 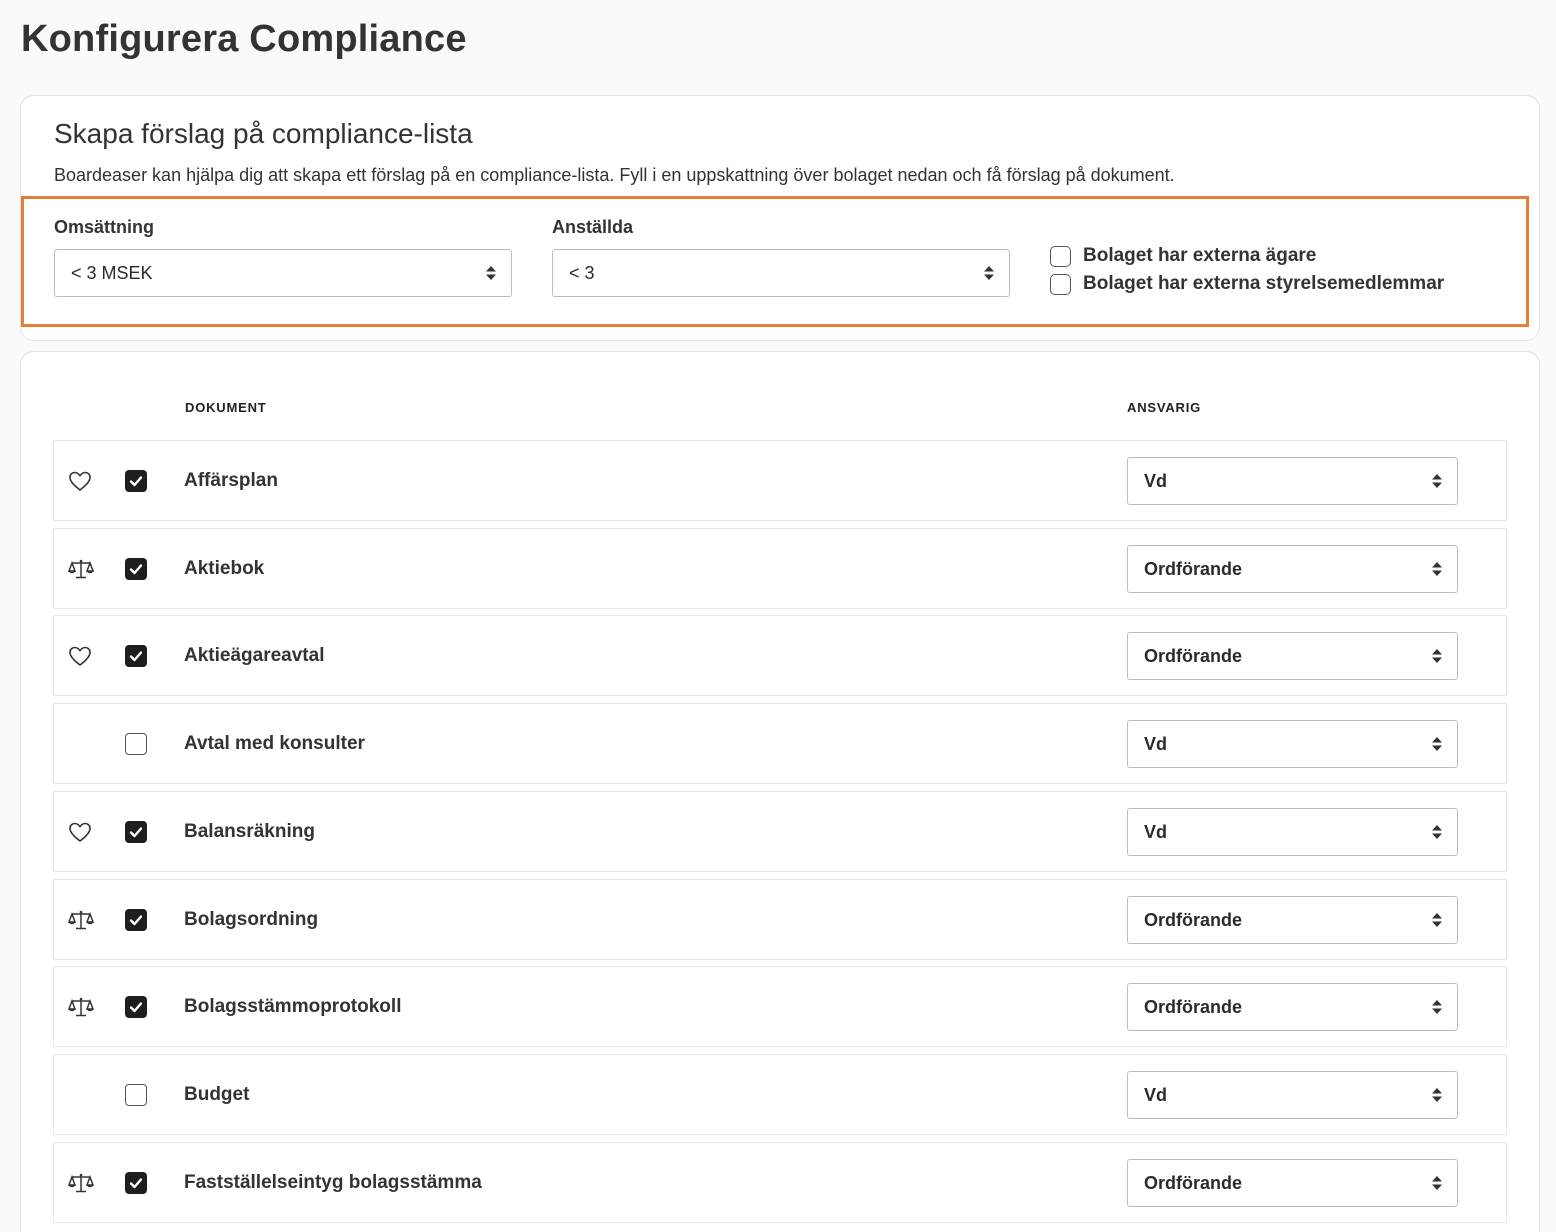 I want to click on table-row: Aktieägareavtal Ordförande, so click(x=780, y=655).